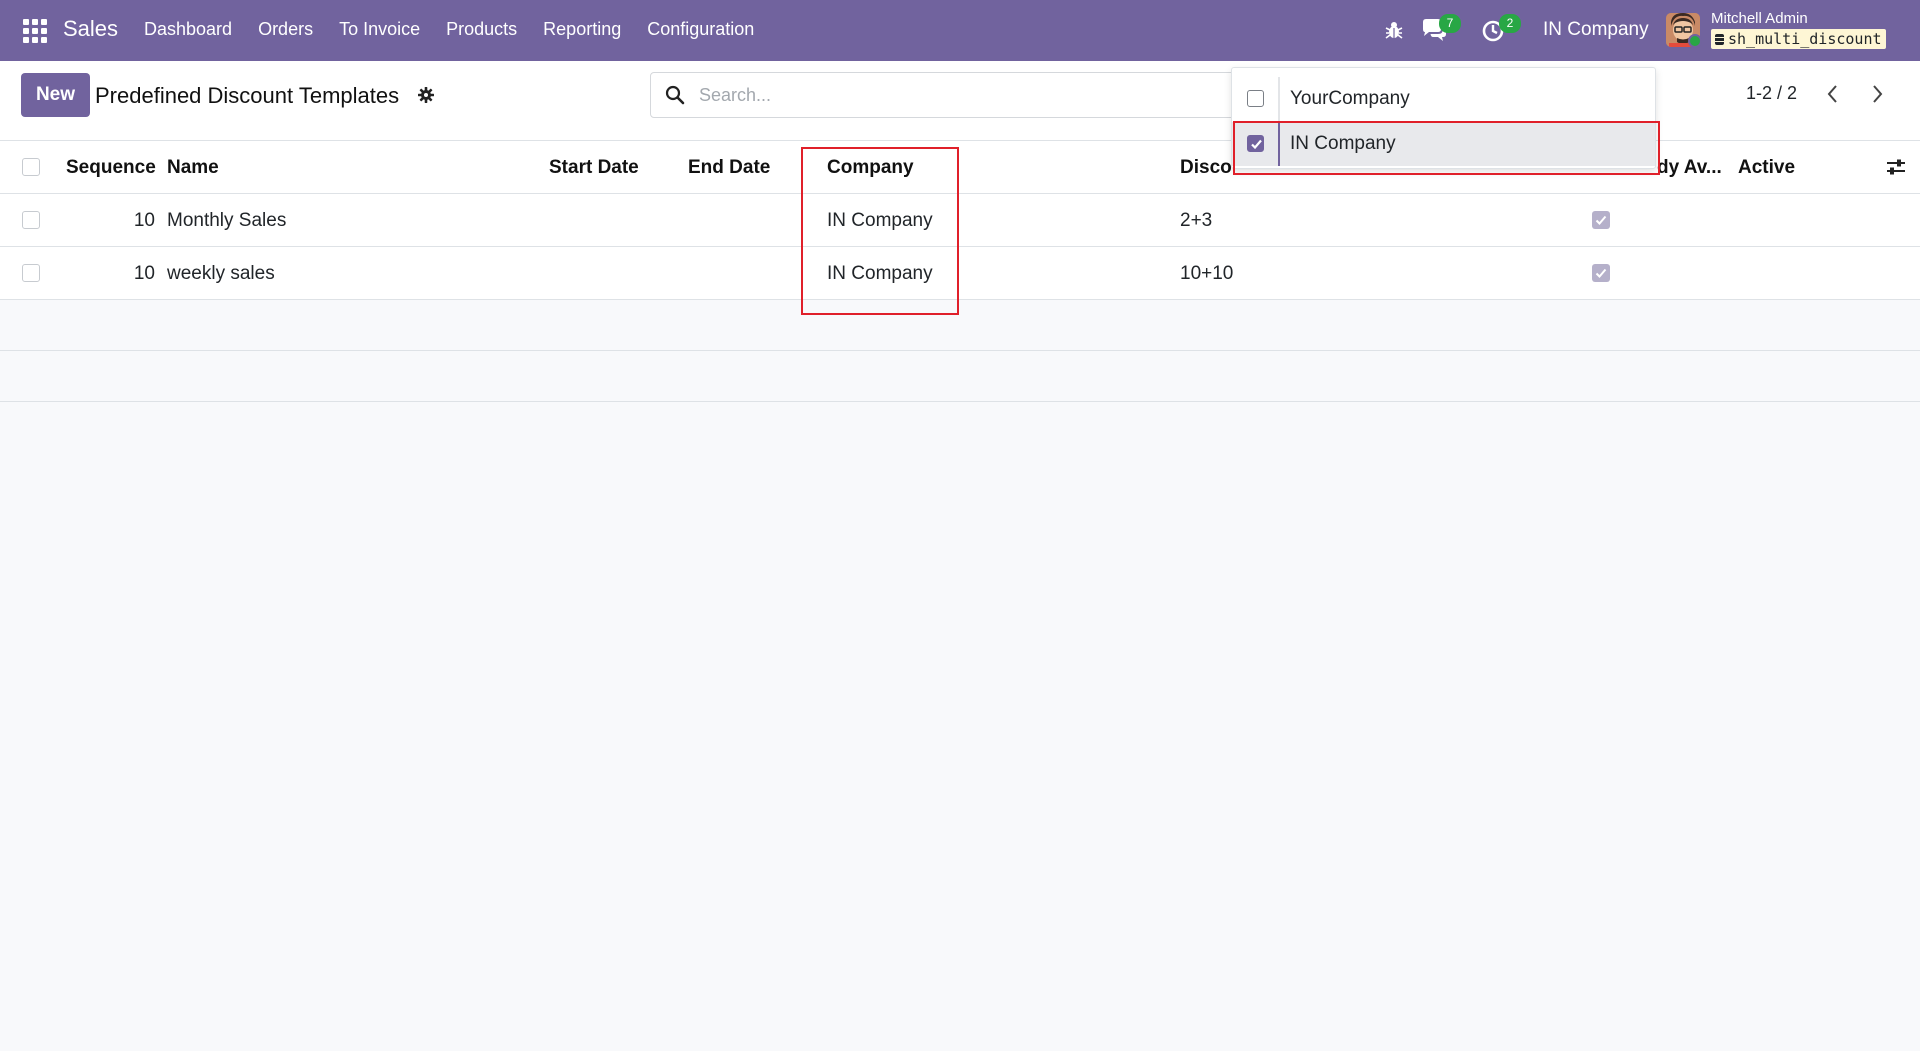 This screenshot has height=1051, width=1920. Describe the element at coordinates (111, 168) in the screenshot. I see `col-sequence: Sequence` at that location.